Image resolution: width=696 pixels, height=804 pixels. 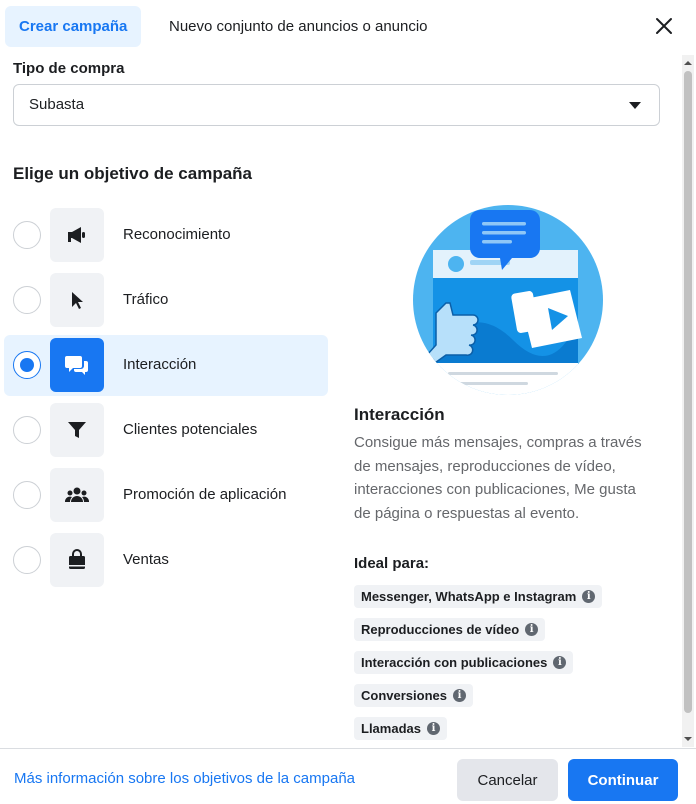 What do you see at coordinates (57, 104) in the screenshot?
I see `buy-type-value: Subasta` at bounding box center [57, 104].